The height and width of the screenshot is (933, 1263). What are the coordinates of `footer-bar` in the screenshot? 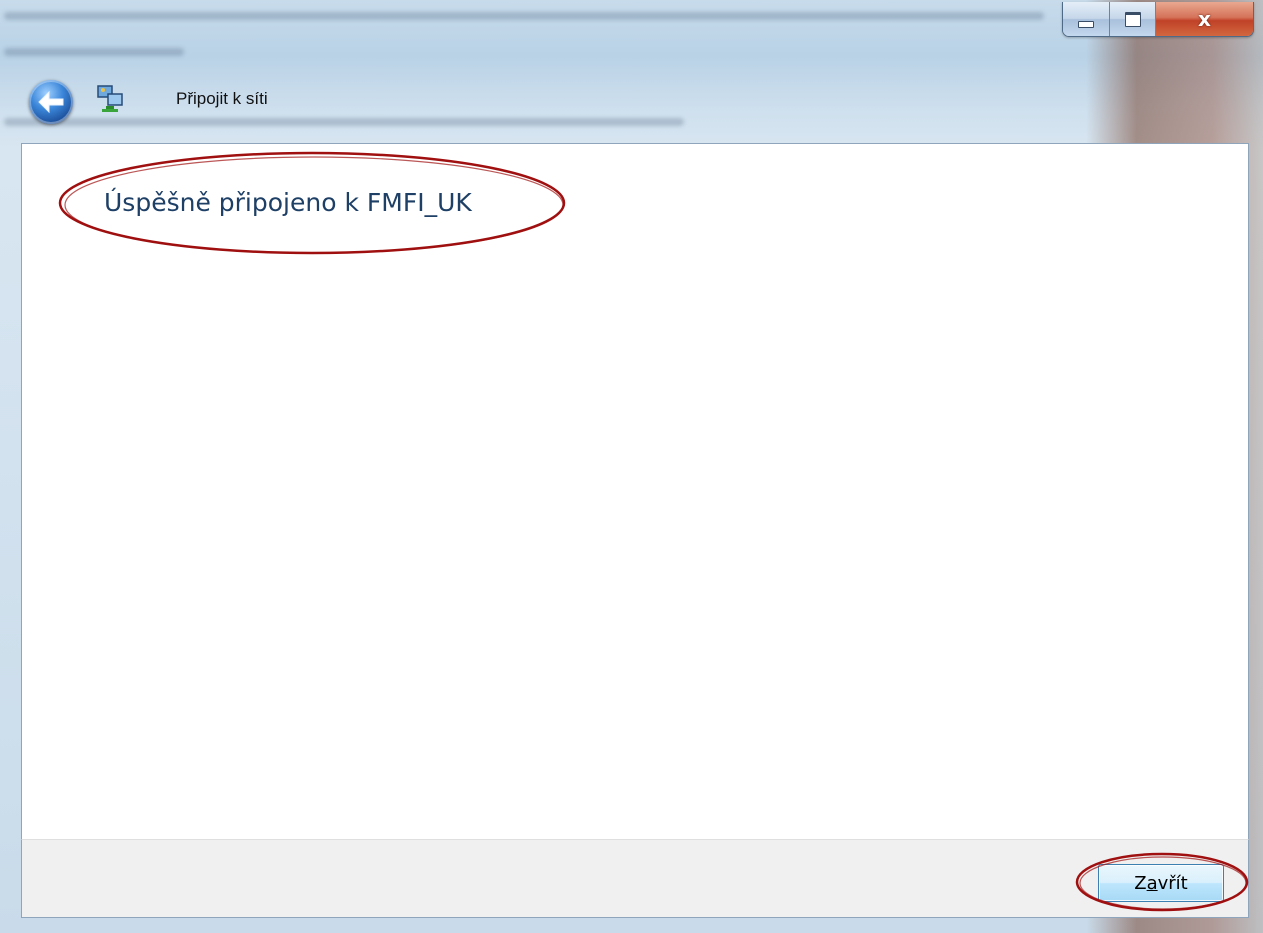 It's located at (635, 878).